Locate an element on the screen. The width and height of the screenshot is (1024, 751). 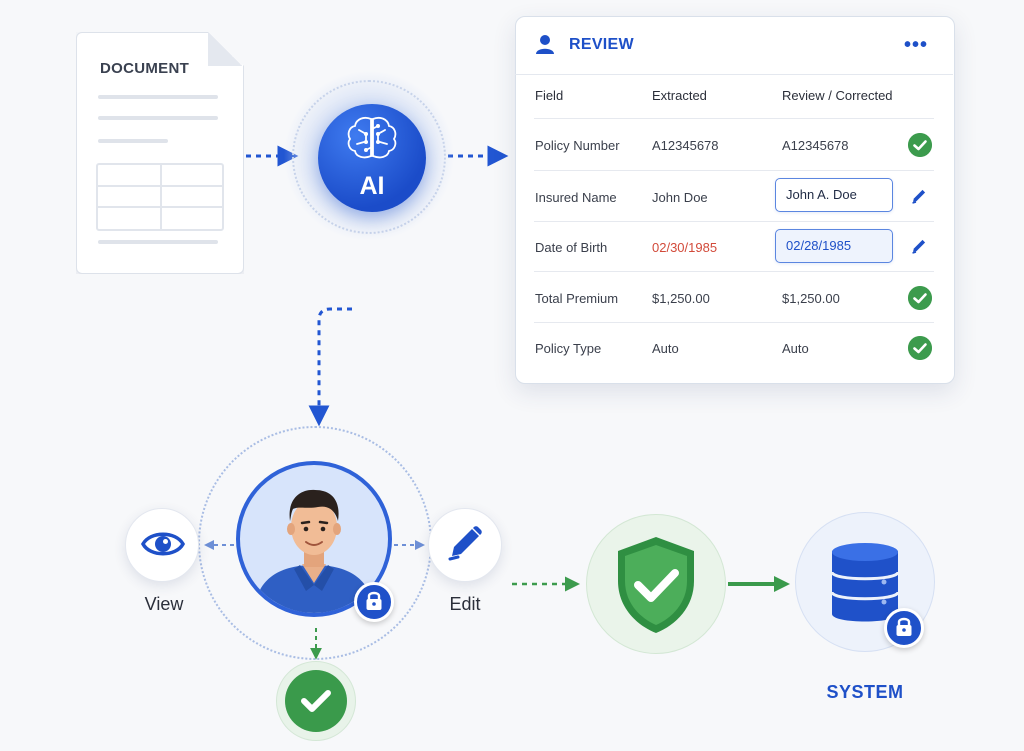
view-label: View is located at coordinates (164, 604).